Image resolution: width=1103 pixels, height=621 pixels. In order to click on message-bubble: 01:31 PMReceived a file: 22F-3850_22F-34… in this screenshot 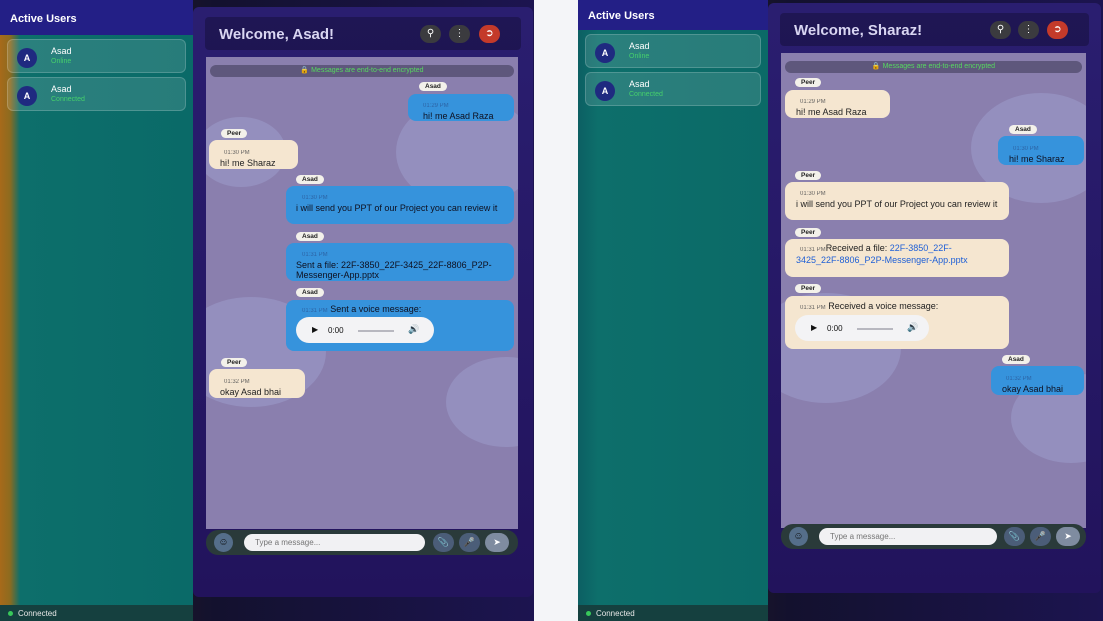, I will do `click(897, 258)`.